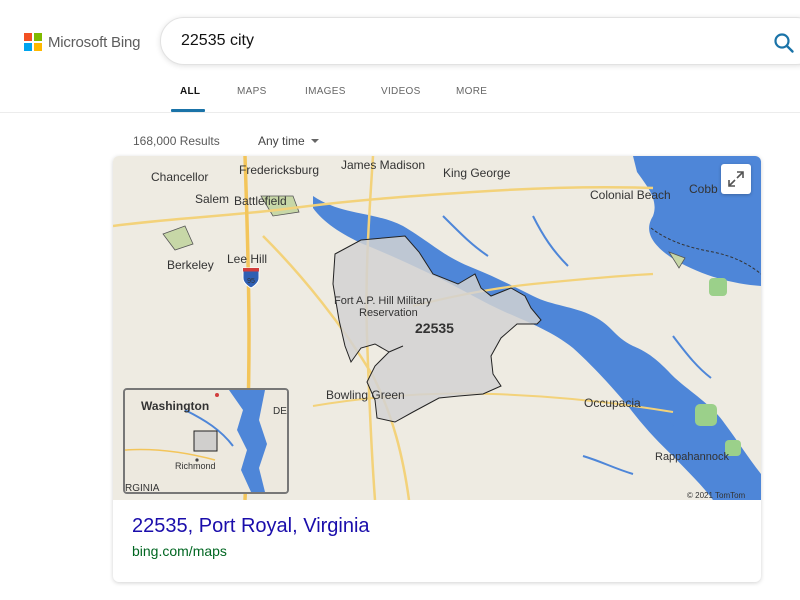 The width and height of the screenshot is (800, 600). I want to click on tab-all: ALL, so click(190, 91).